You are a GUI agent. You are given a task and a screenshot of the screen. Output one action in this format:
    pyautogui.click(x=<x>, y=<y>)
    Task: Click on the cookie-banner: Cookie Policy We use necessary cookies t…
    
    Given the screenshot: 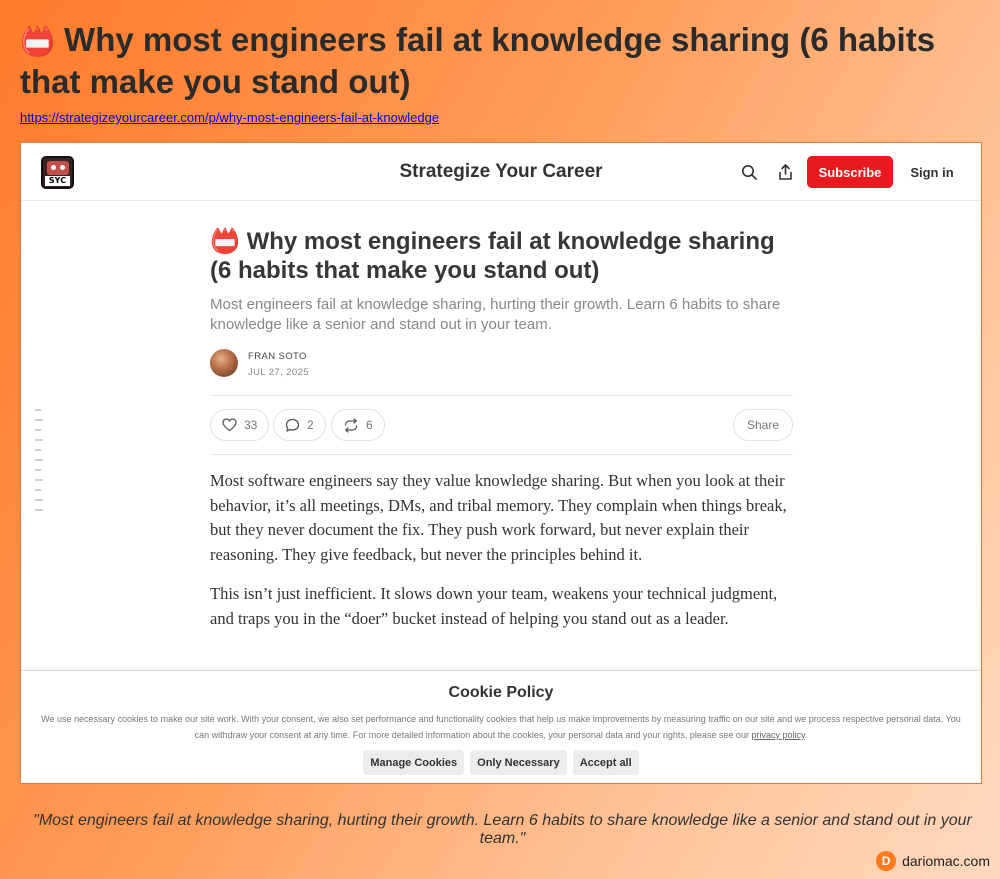 What is the action you would take?
    pyautogui.click(x=501, y=726)
    